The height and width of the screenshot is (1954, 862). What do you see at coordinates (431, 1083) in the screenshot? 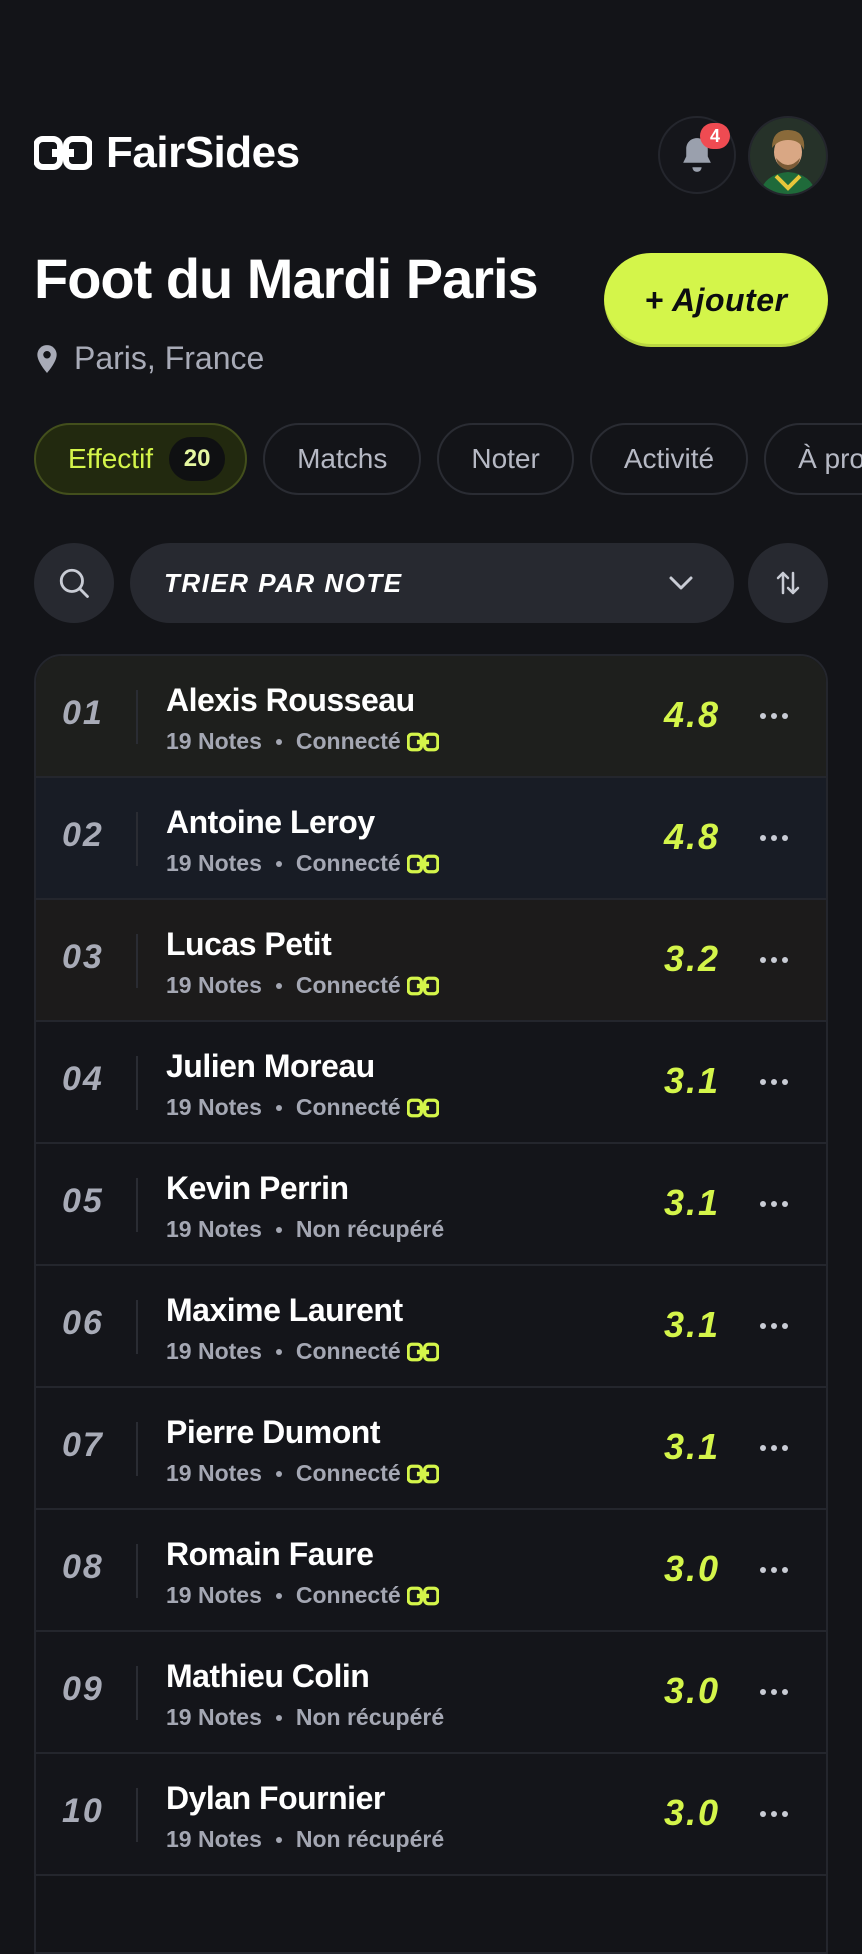
I see `player-row: 04 Julien Moreau 19 Notes Connecté 3.1` at bounding box center [431, 1083].